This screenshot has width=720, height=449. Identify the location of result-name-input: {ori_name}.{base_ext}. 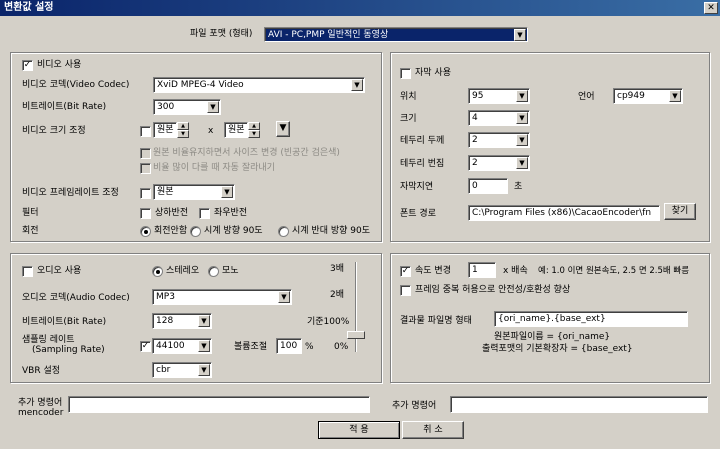
(591, 319).